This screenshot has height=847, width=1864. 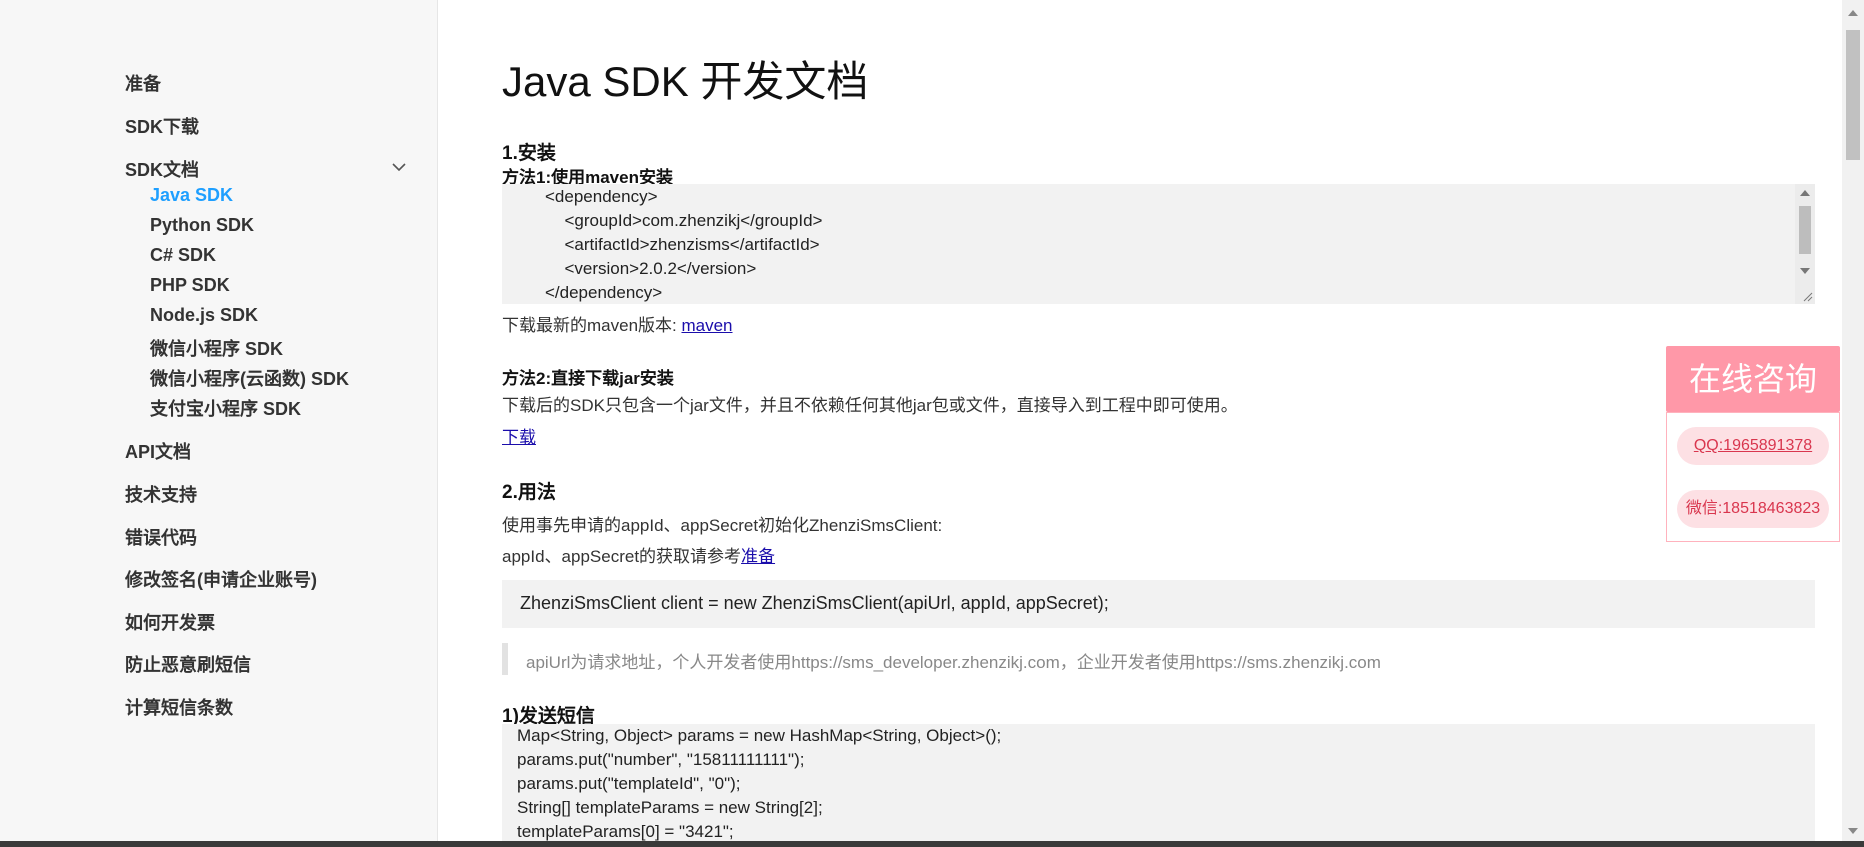 What do you see at coordinates (932, 844) in the screenshot?
I see `bottom-edge` at bounding box center [932, 844].